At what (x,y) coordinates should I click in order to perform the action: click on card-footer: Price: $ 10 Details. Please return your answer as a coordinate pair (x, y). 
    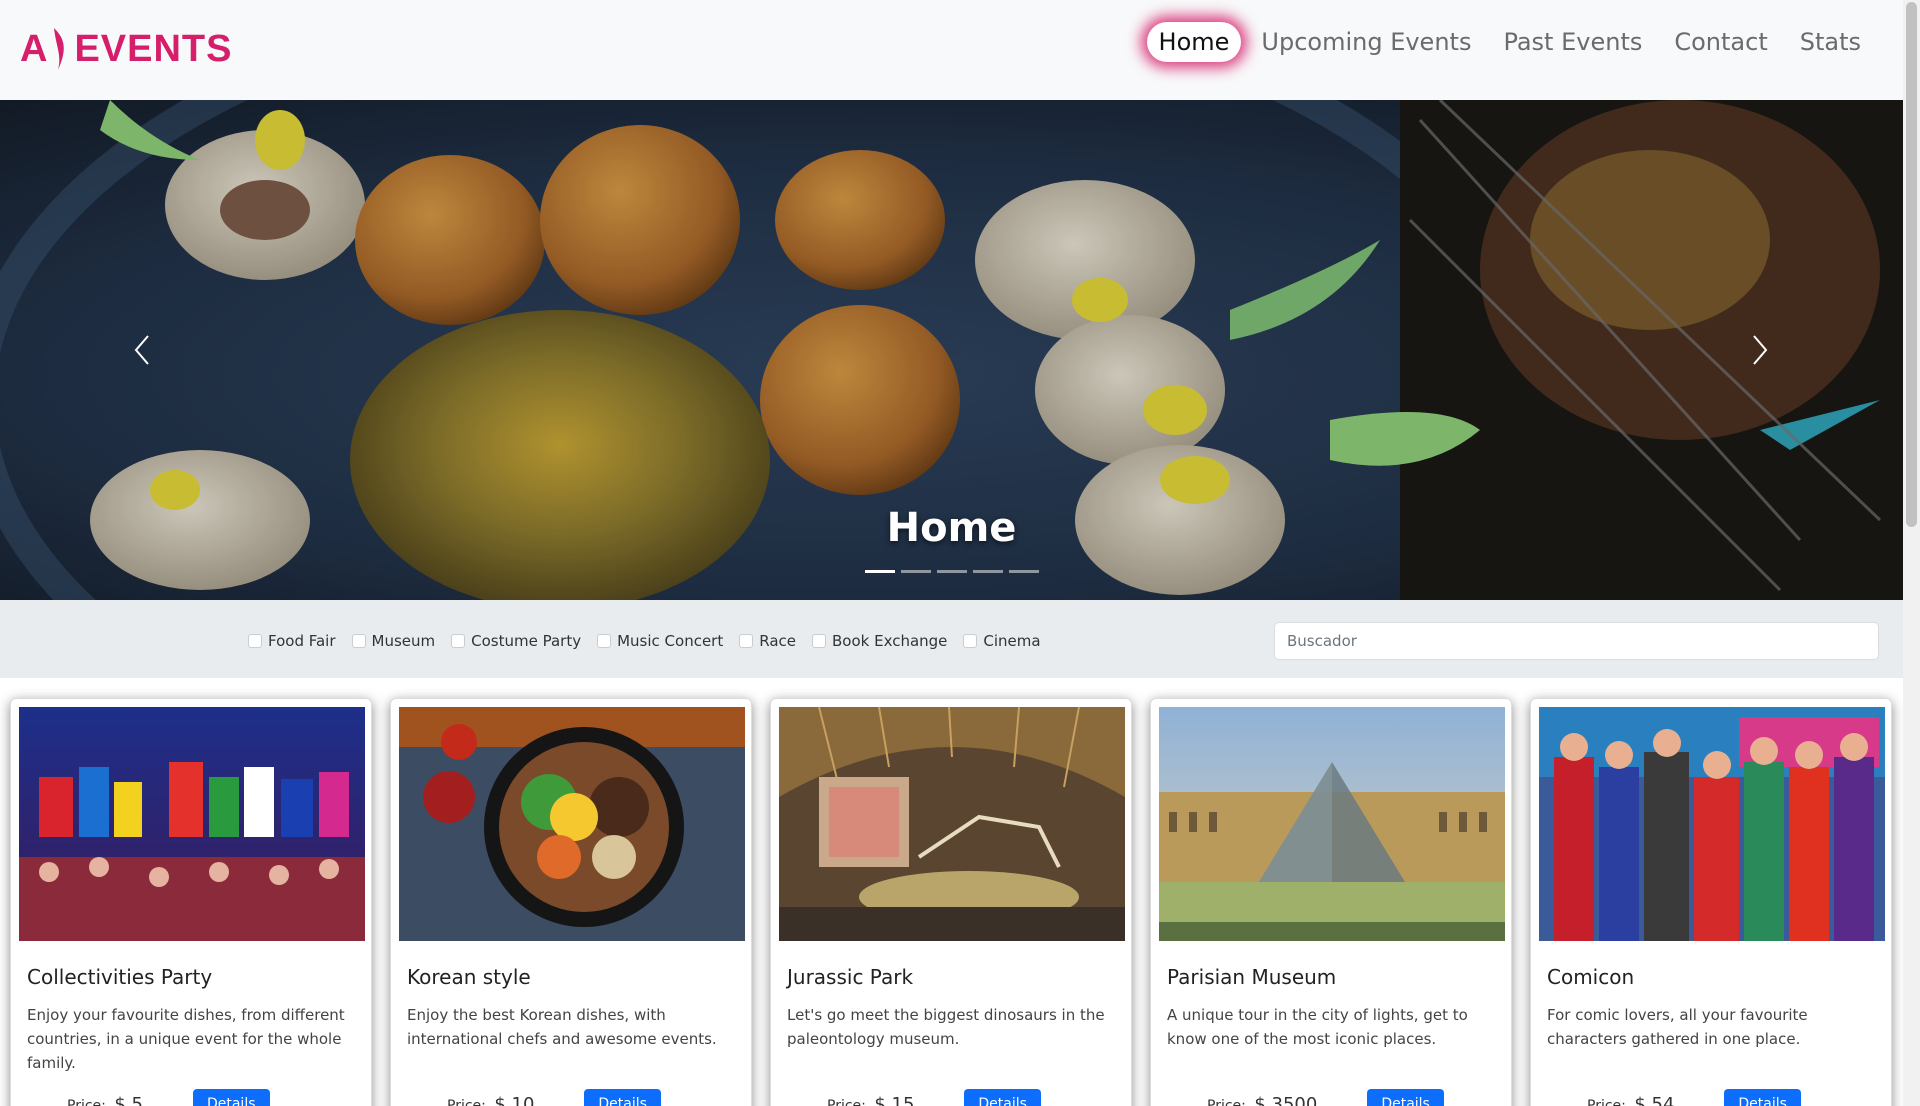
    Looking at the image, I should click on (554, 1097).